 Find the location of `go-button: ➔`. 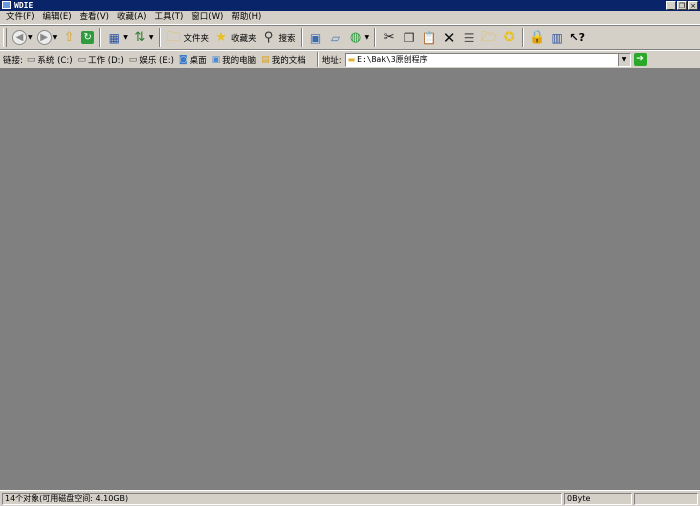

go-button: ➔ is located at coordinates (640, 59).